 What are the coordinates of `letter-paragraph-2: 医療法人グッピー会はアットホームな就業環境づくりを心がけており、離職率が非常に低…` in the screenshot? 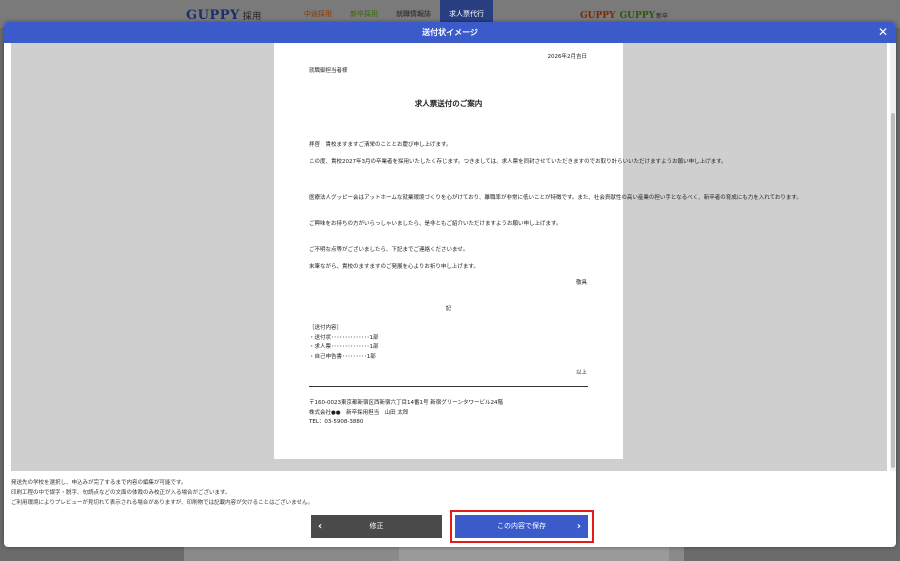 It's located at (555, 198).